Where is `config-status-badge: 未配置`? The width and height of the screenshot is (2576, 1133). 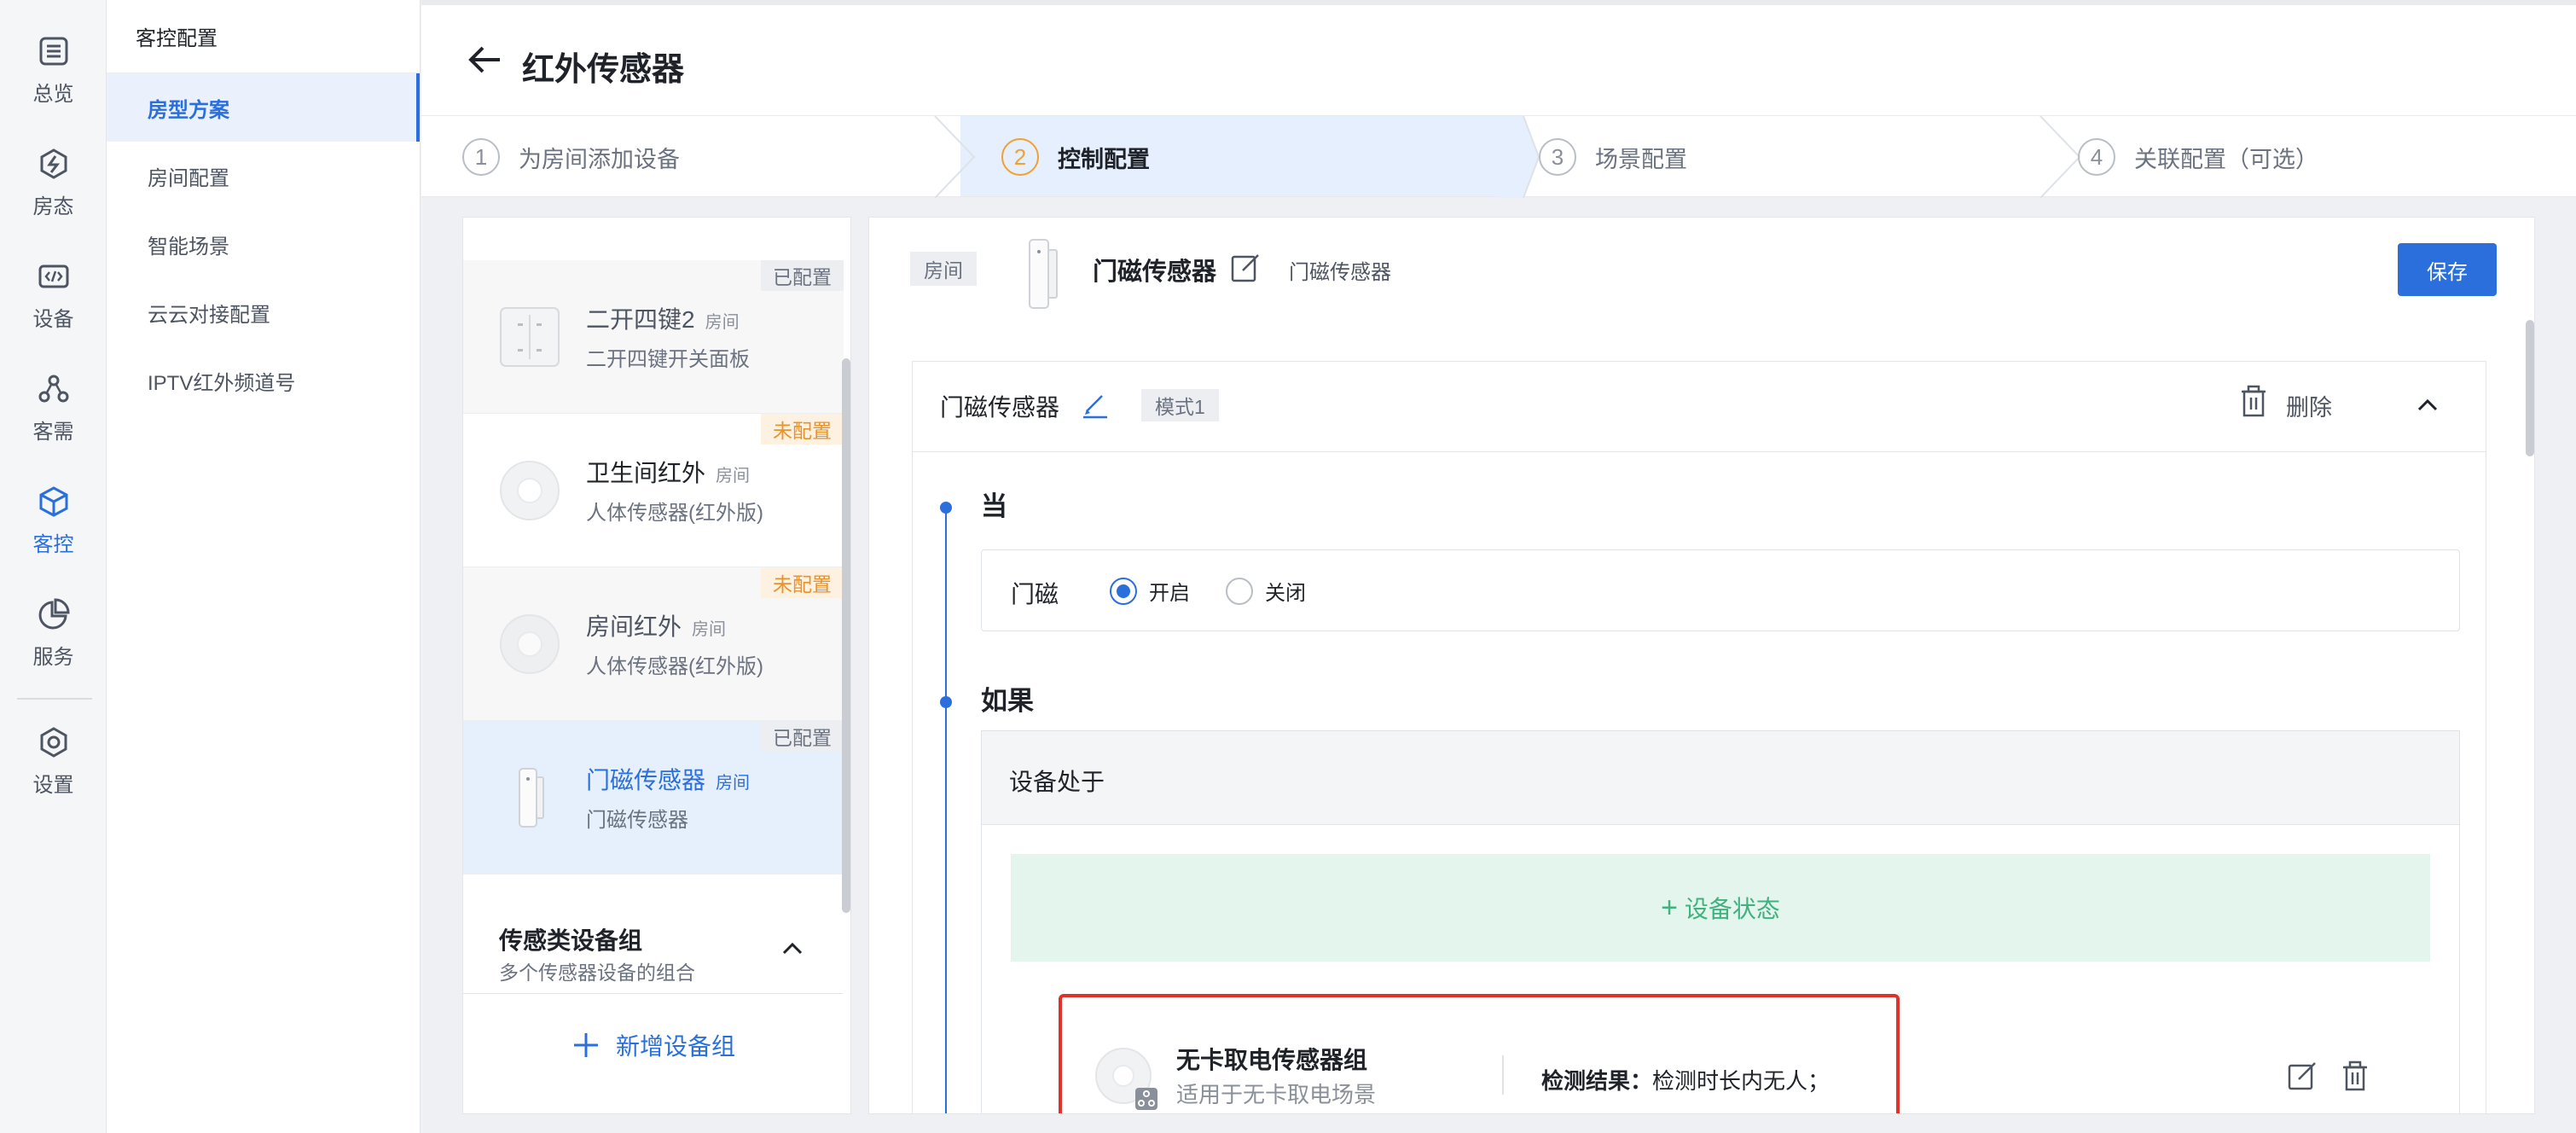 config-status-badge: 未配置 is located at coordinates (802, 429).